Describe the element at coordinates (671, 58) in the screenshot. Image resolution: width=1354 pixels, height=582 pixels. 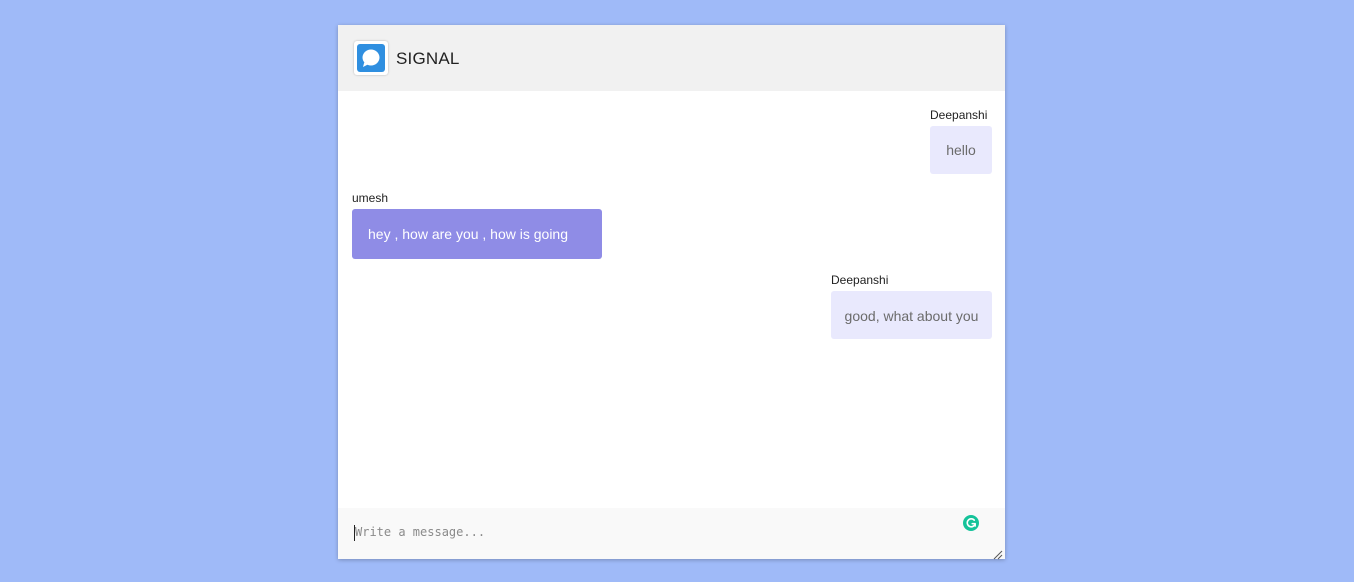
I see `chat-header: SIGNAL` at that location.